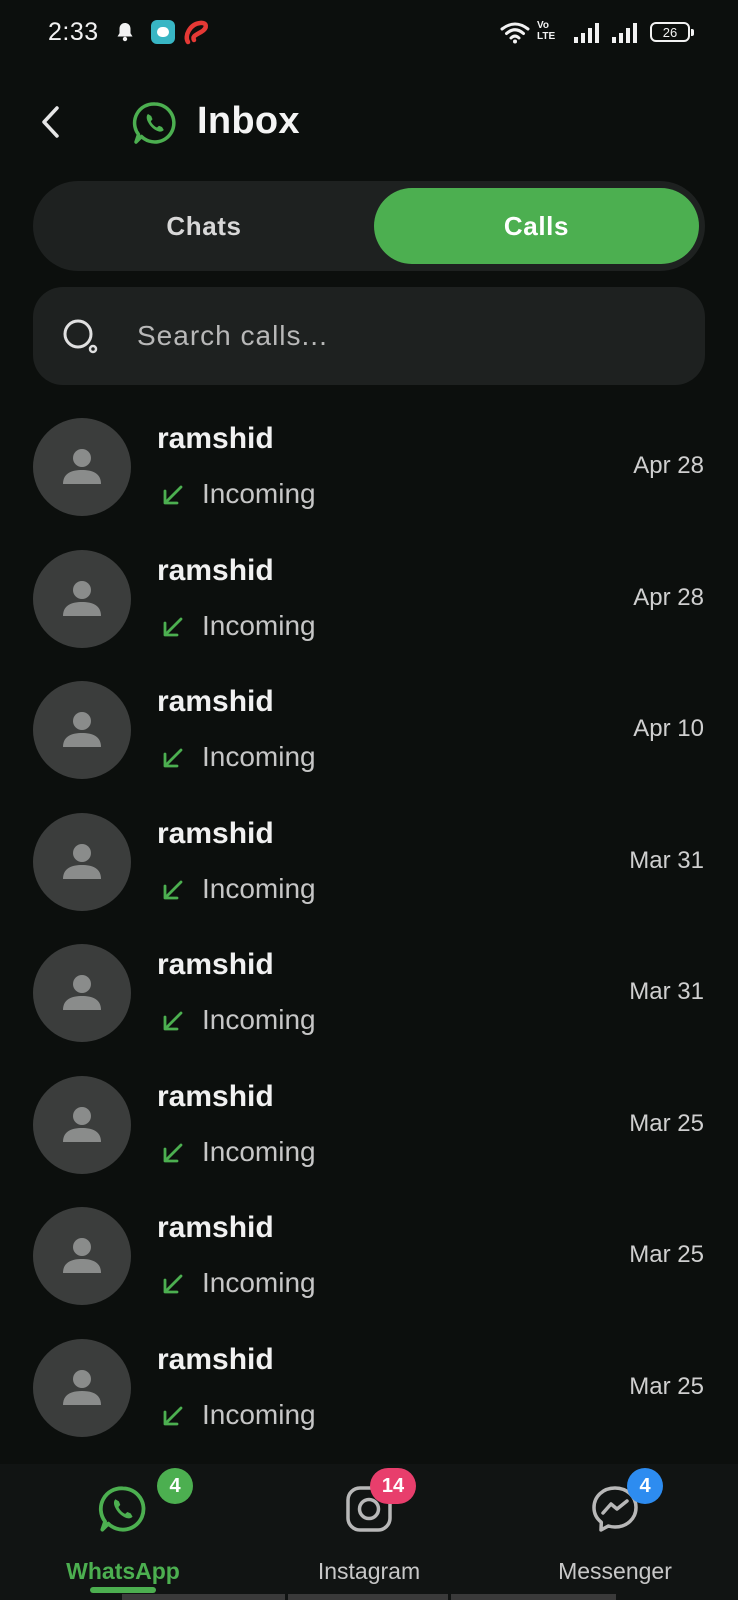  Describe the element at coordinates (615, 1571) in the screenshot. I see `nav-label: Messenger` at that location.